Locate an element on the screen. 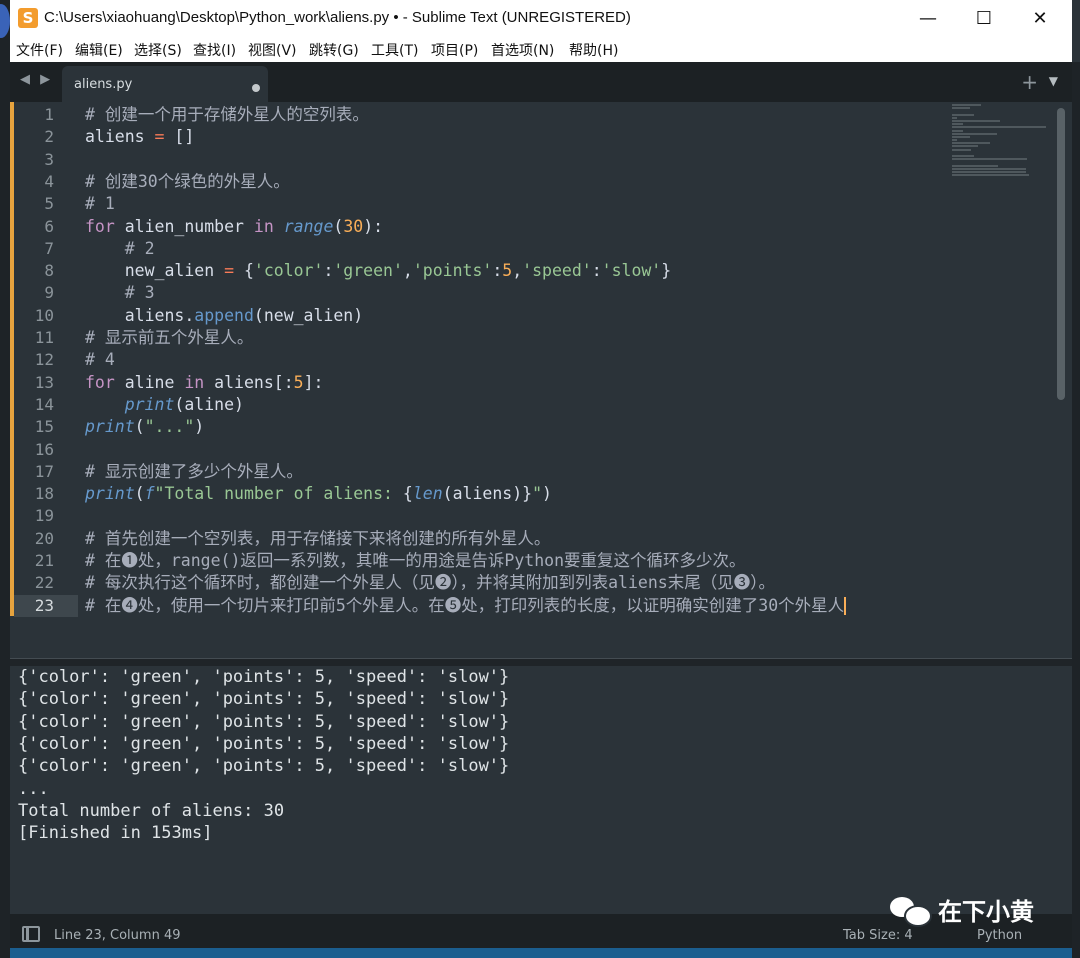 The image size is (1080, 958). code-line: 16 is located at coordinates (540, 450).